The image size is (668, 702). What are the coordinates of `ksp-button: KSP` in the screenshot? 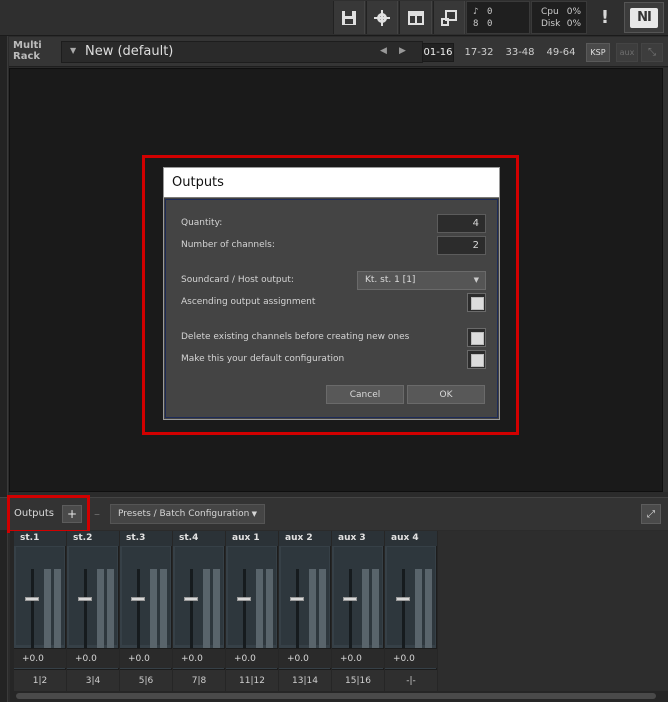 It's located at (598, 52).